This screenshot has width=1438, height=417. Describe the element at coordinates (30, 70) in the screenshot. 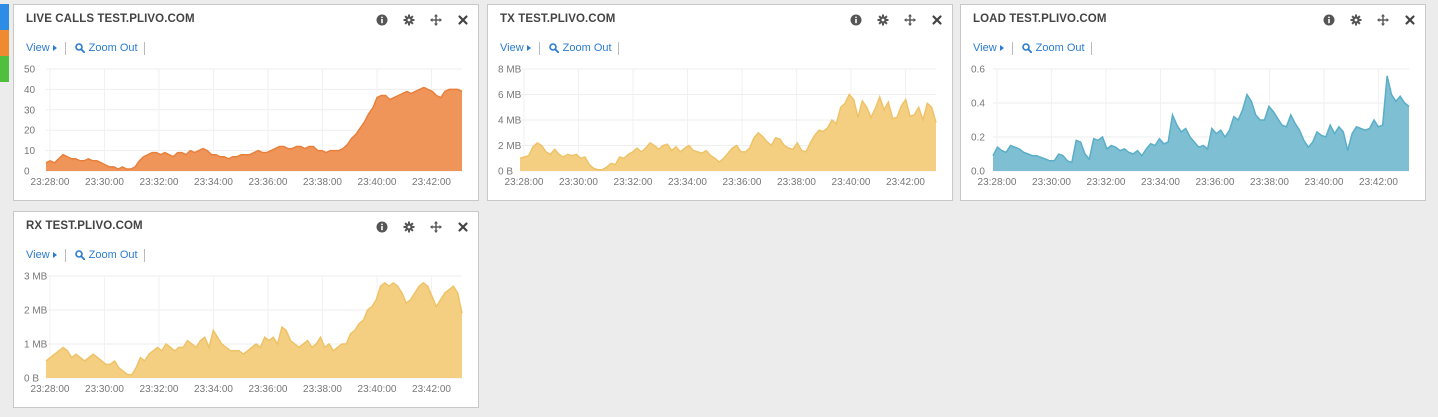

I see `y-tick-label: 50` at that location.